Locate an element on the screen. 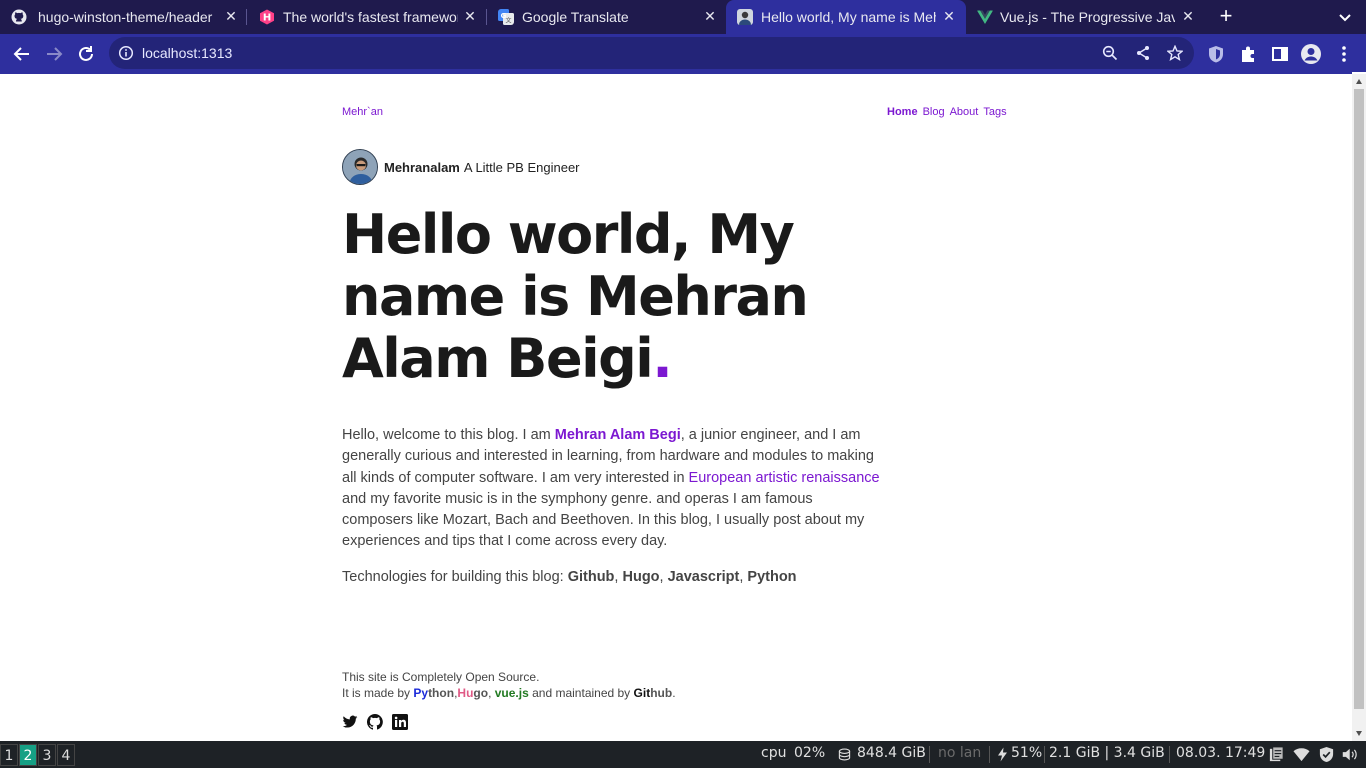 The width and height of the screenshot is (1366, 768). headline-line-1: Hello world, My is located at coordinates (568, 234).